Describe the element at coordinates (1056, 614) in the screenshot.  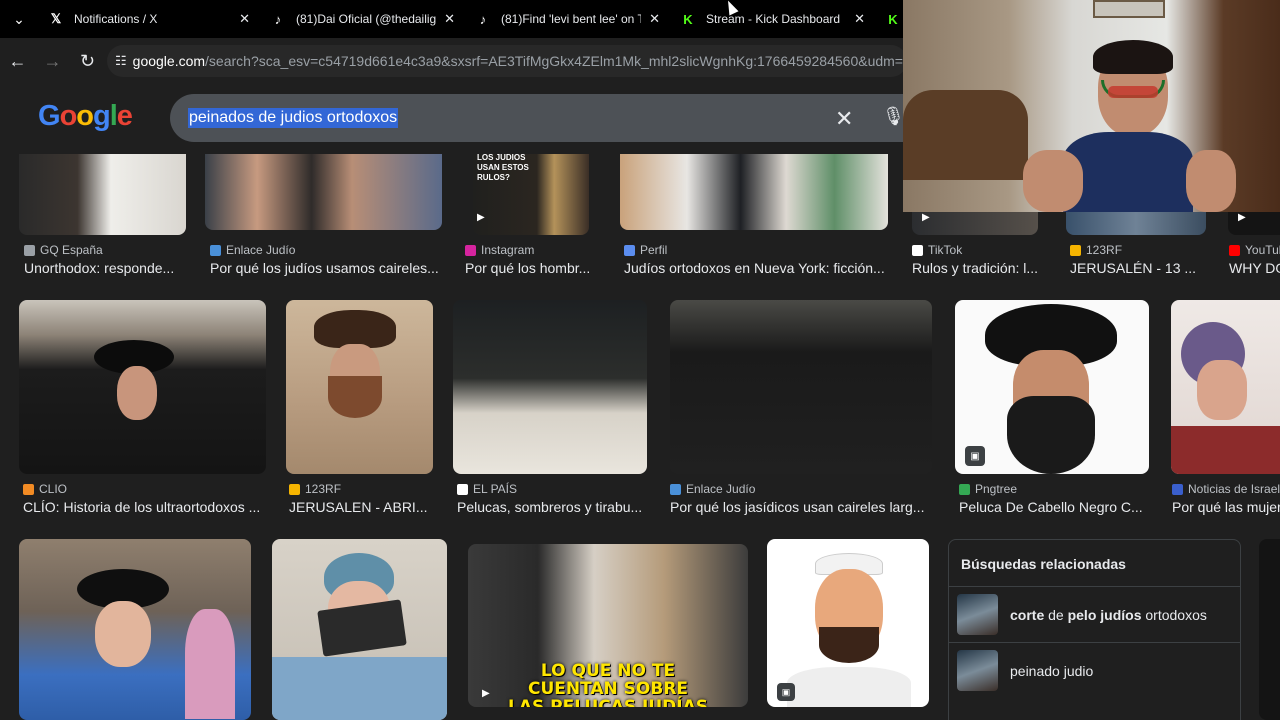
I see `related-search-label-part: de` at that location.